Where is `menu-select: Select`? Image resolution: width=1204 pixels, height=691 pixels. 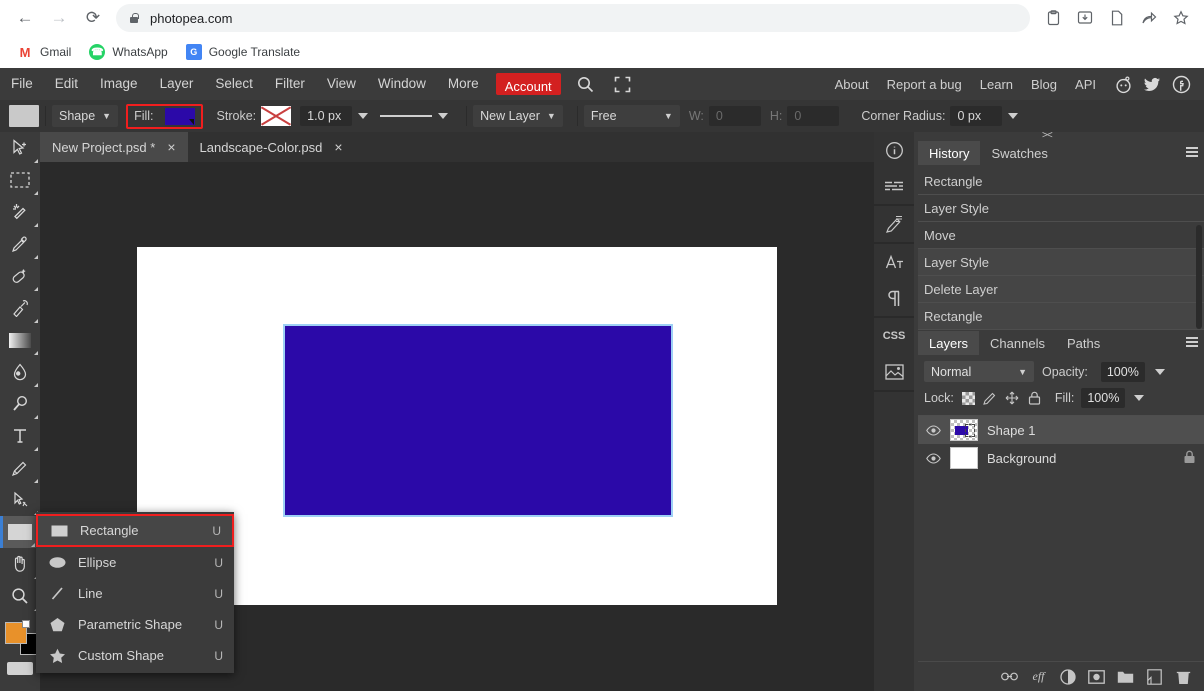 menu-select: Select is located at coordinates (234, 84).